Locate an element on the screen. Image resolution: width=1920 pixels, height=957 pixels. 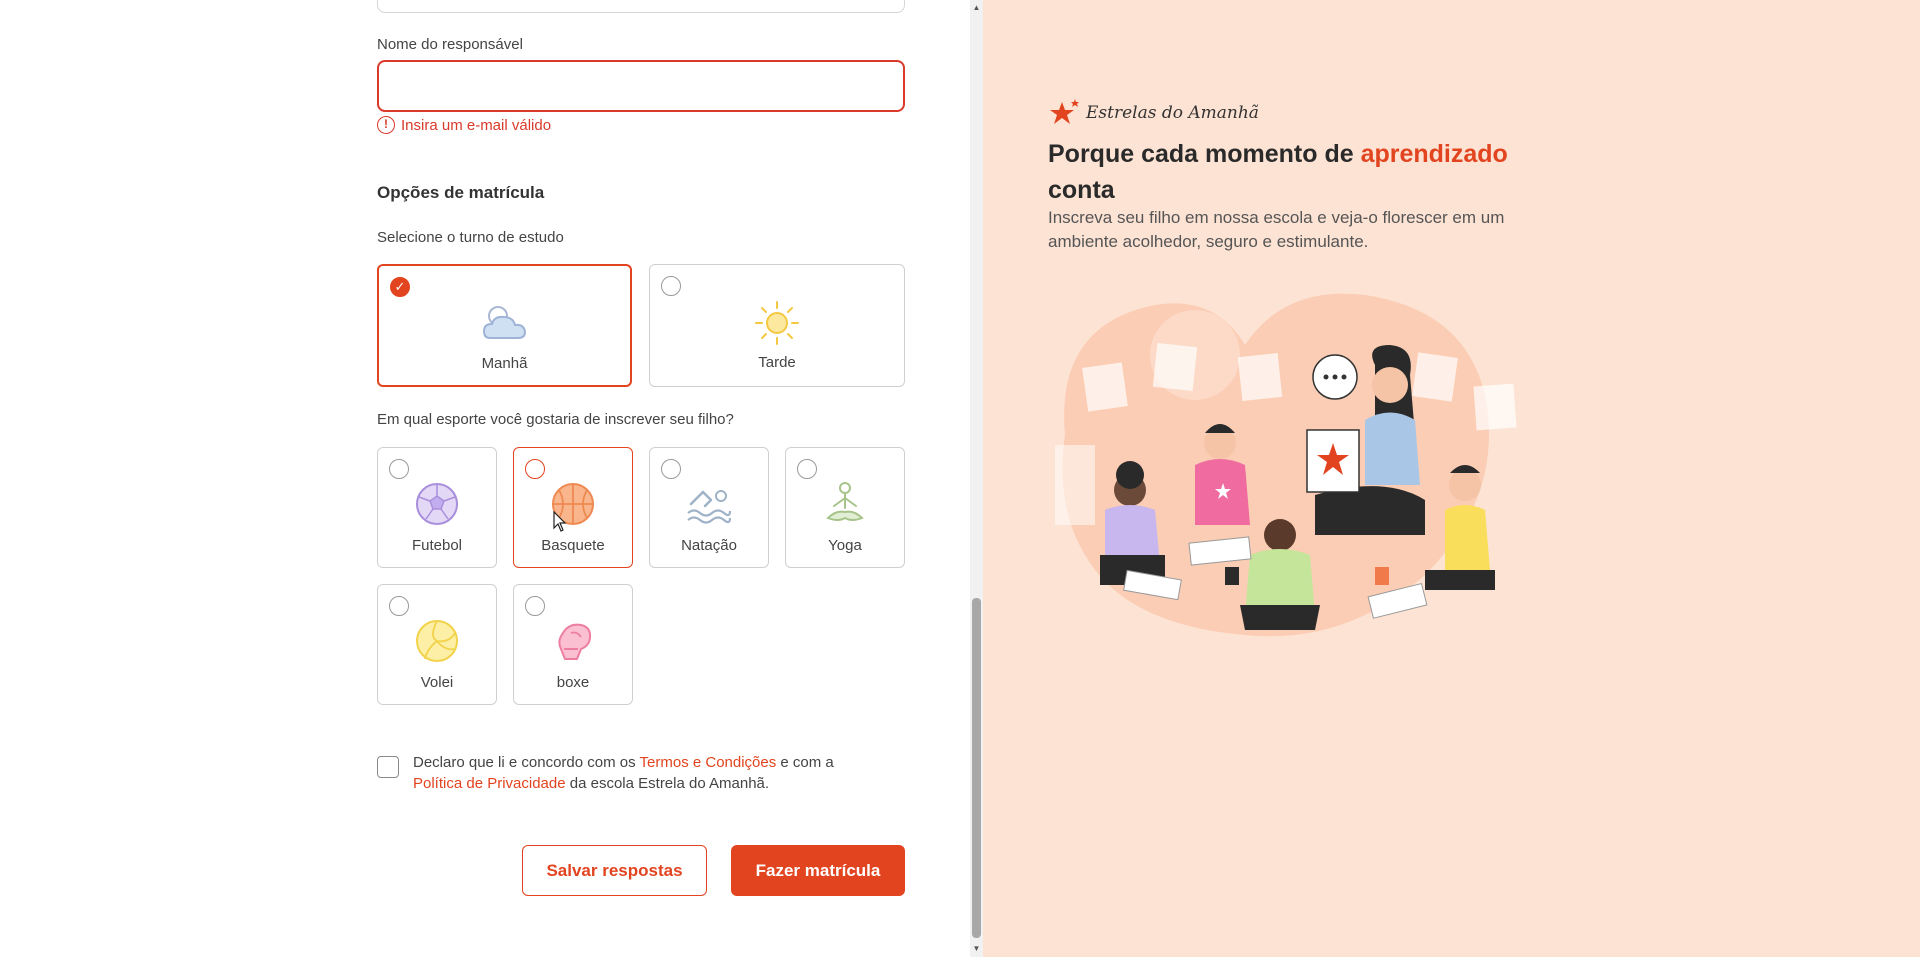
headline-part1: Porque cada momento de is located at coordinates (1204, 154).